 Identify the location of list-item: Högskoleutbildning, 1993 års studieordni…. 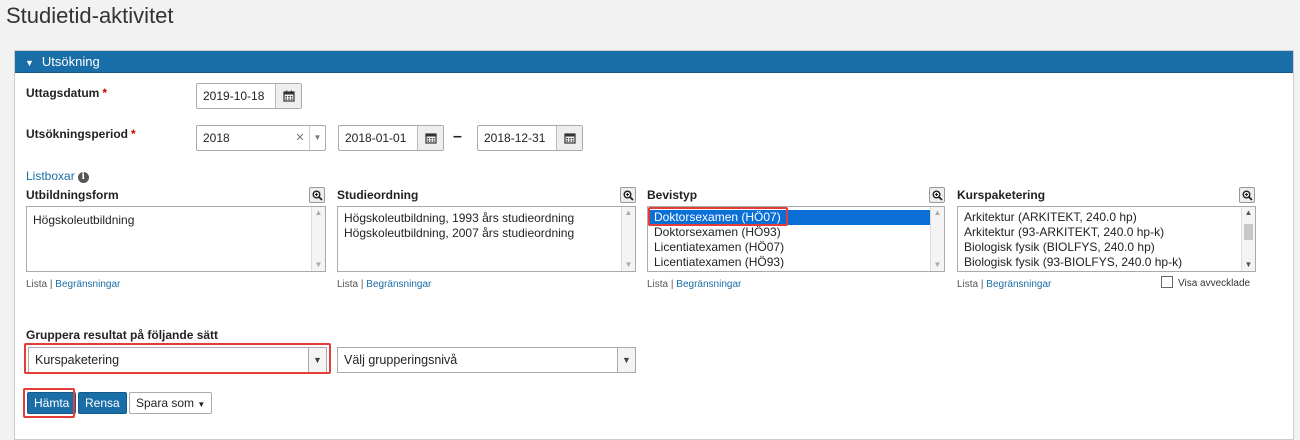
(479, 218).